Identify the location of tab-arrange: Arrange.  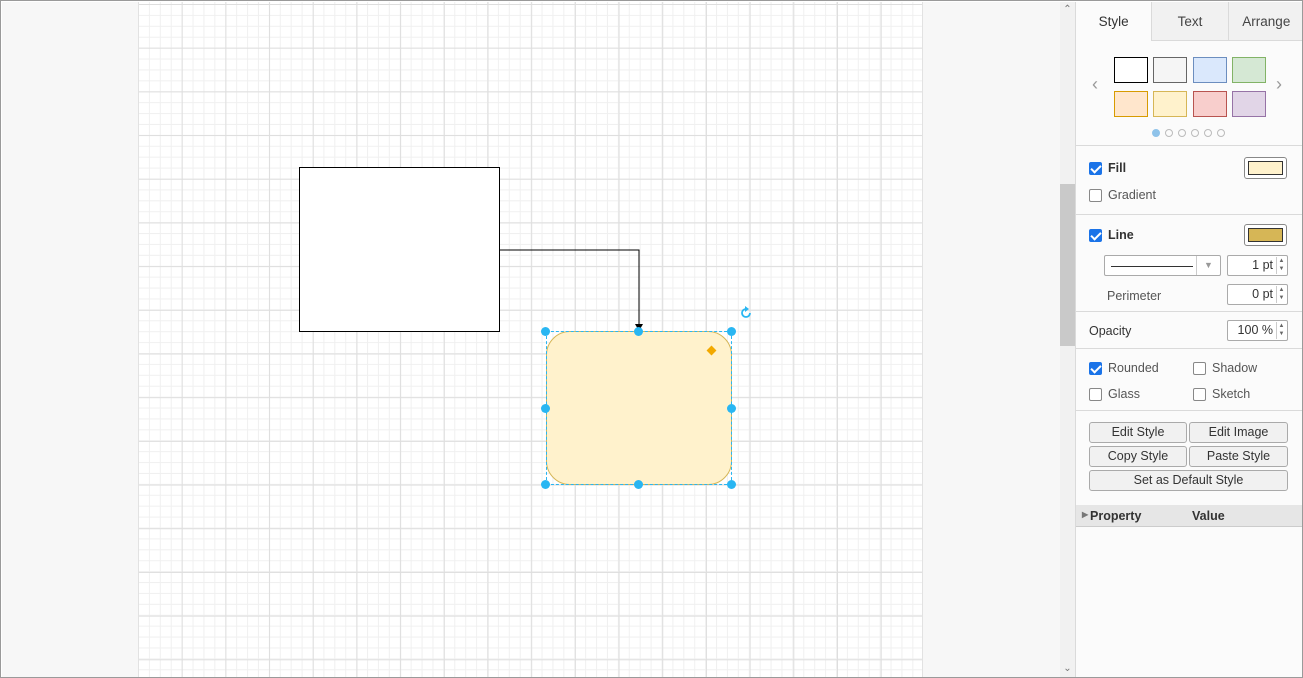
(1264, 21).